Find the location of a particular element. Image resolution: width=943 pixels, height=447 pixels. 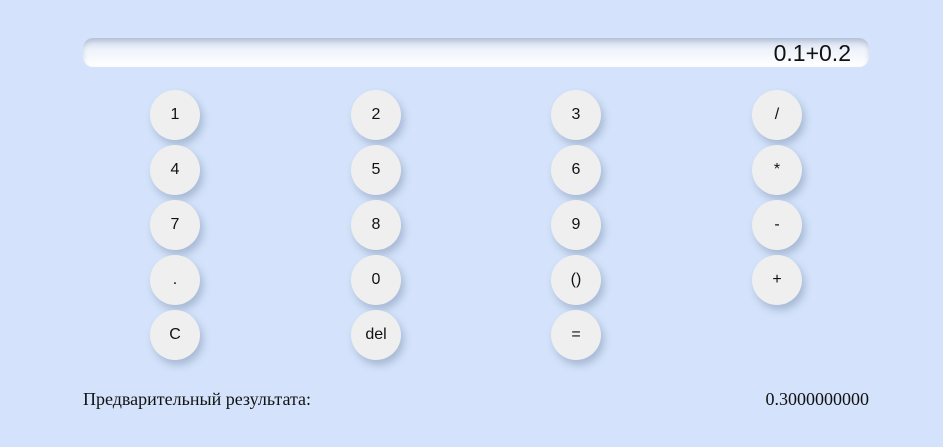

expression-display: 0.1+0.2 is located at coordinates (476, 52).